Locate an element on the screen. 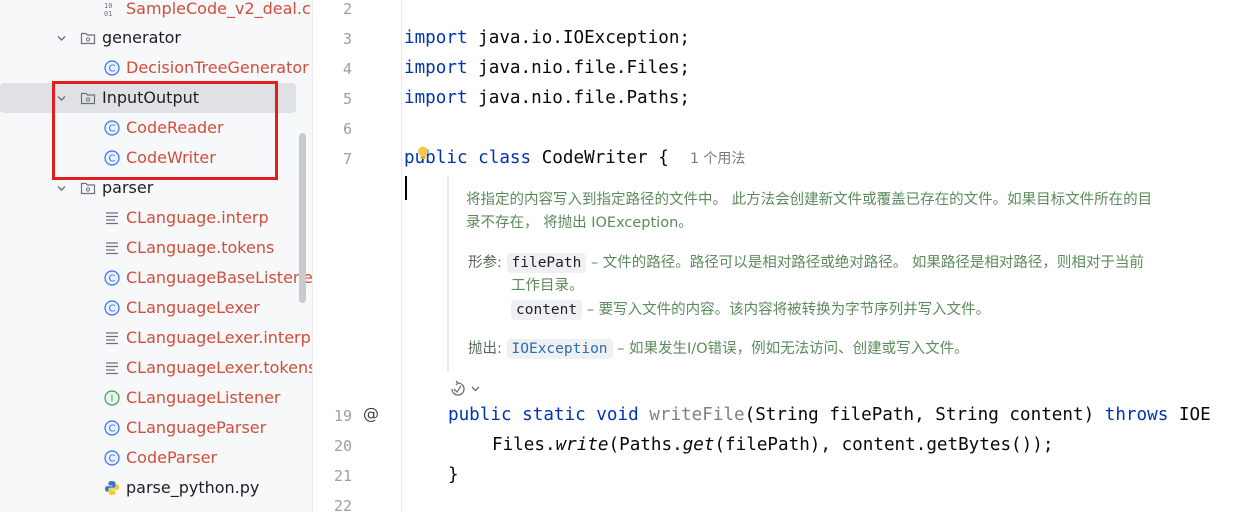 The image size is (1242, 512). code-line-import-files: import java.nio.file.Files; is located at coordinates (547, 68).